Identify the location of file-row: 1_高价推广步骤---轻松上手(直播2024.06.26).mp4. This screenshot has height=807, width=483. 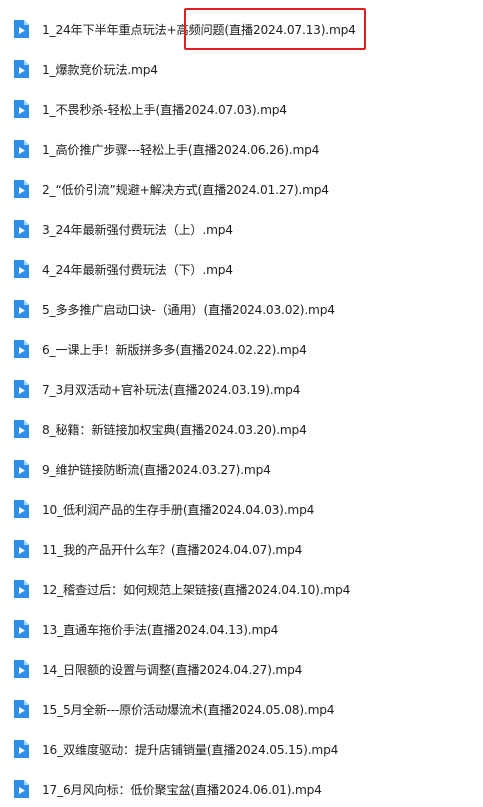
(241, 149).